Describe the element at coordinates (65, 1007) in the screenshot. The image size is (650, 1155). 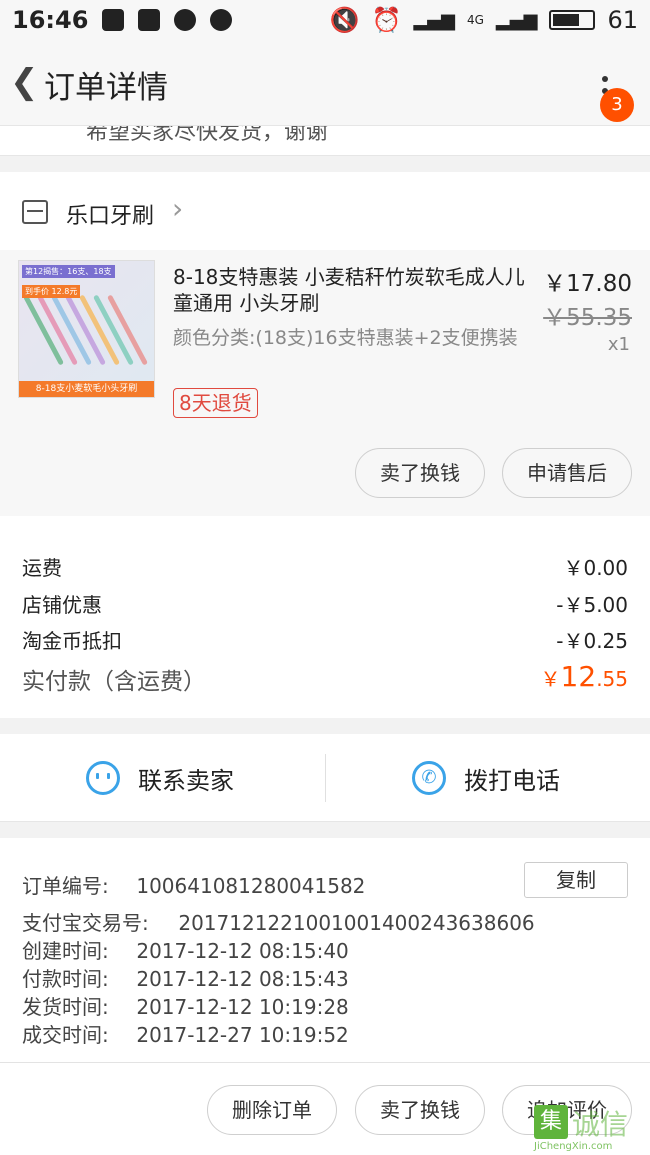
I see `info-label: 发货时间:` at that location.